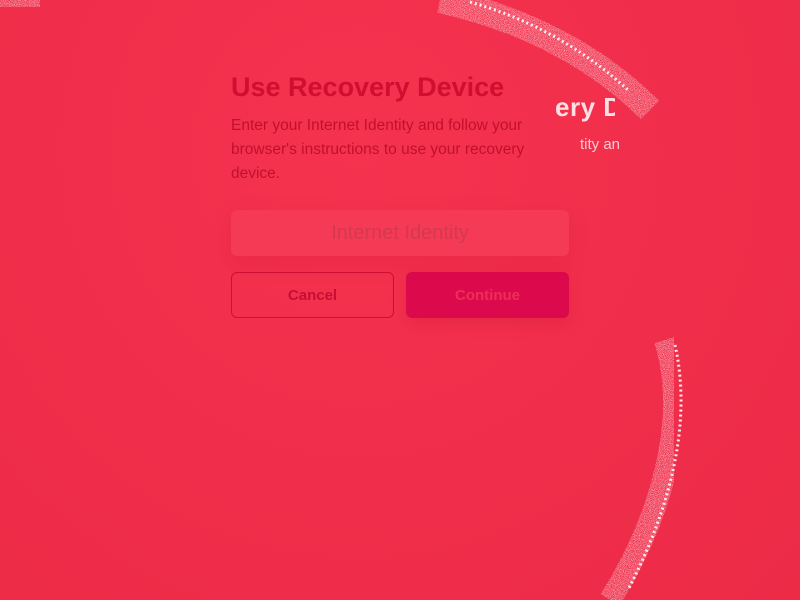 Image resolution: width=800 pixels, height=600 pixels. Describe the element at coordinates (600, 144) in the screenshot. I see `background-ghost-subtitle: tity an` at that location.